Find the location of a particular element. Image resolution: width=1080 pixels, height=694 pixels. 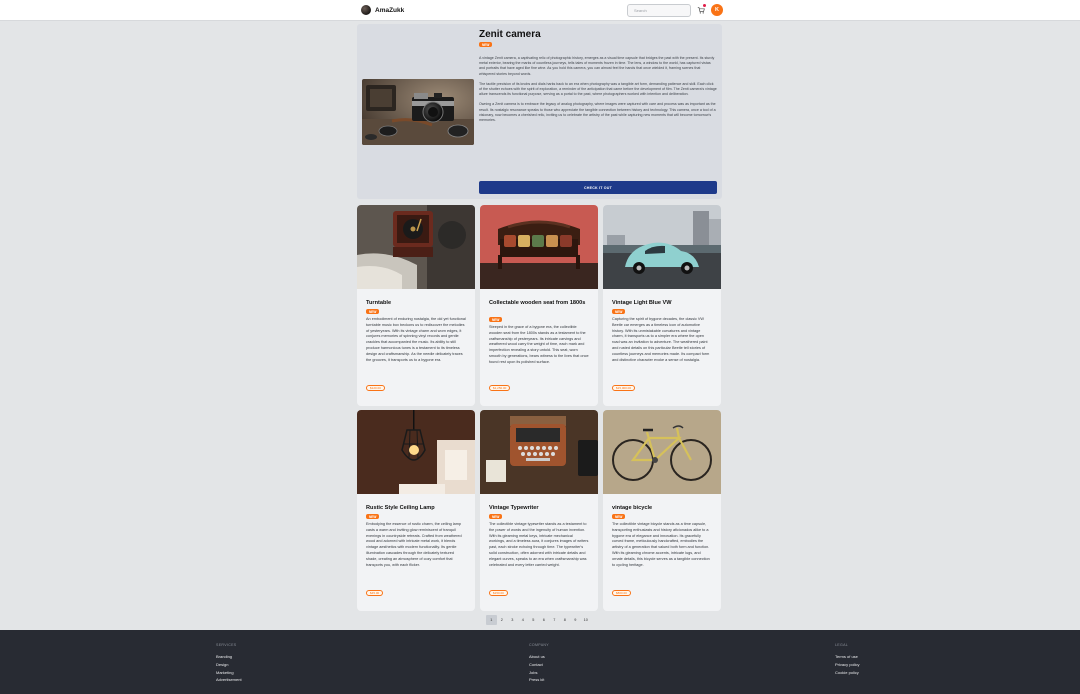

page-1-button: 1 is located at coordinates (491, 620).